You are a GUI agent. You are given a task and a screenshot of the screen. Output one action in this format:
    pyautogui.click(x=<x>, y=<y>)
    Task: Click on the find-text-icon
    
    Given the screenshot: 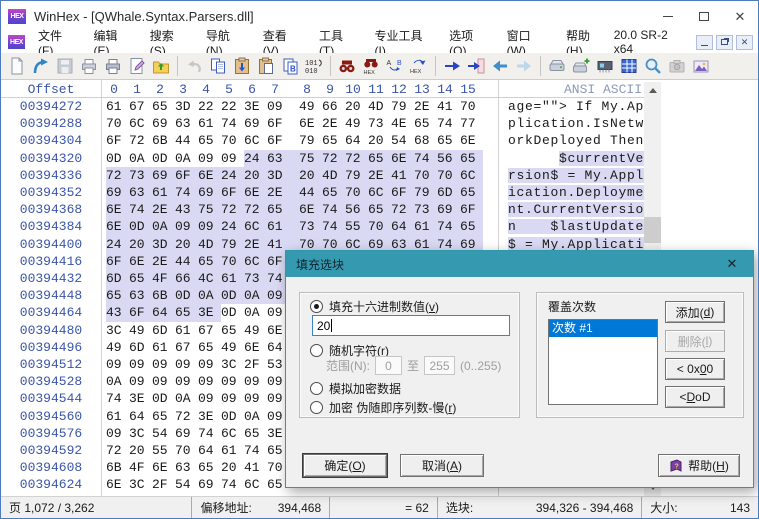 What is the action you would take?
    pyautogui.click(x=347, y=66)
    